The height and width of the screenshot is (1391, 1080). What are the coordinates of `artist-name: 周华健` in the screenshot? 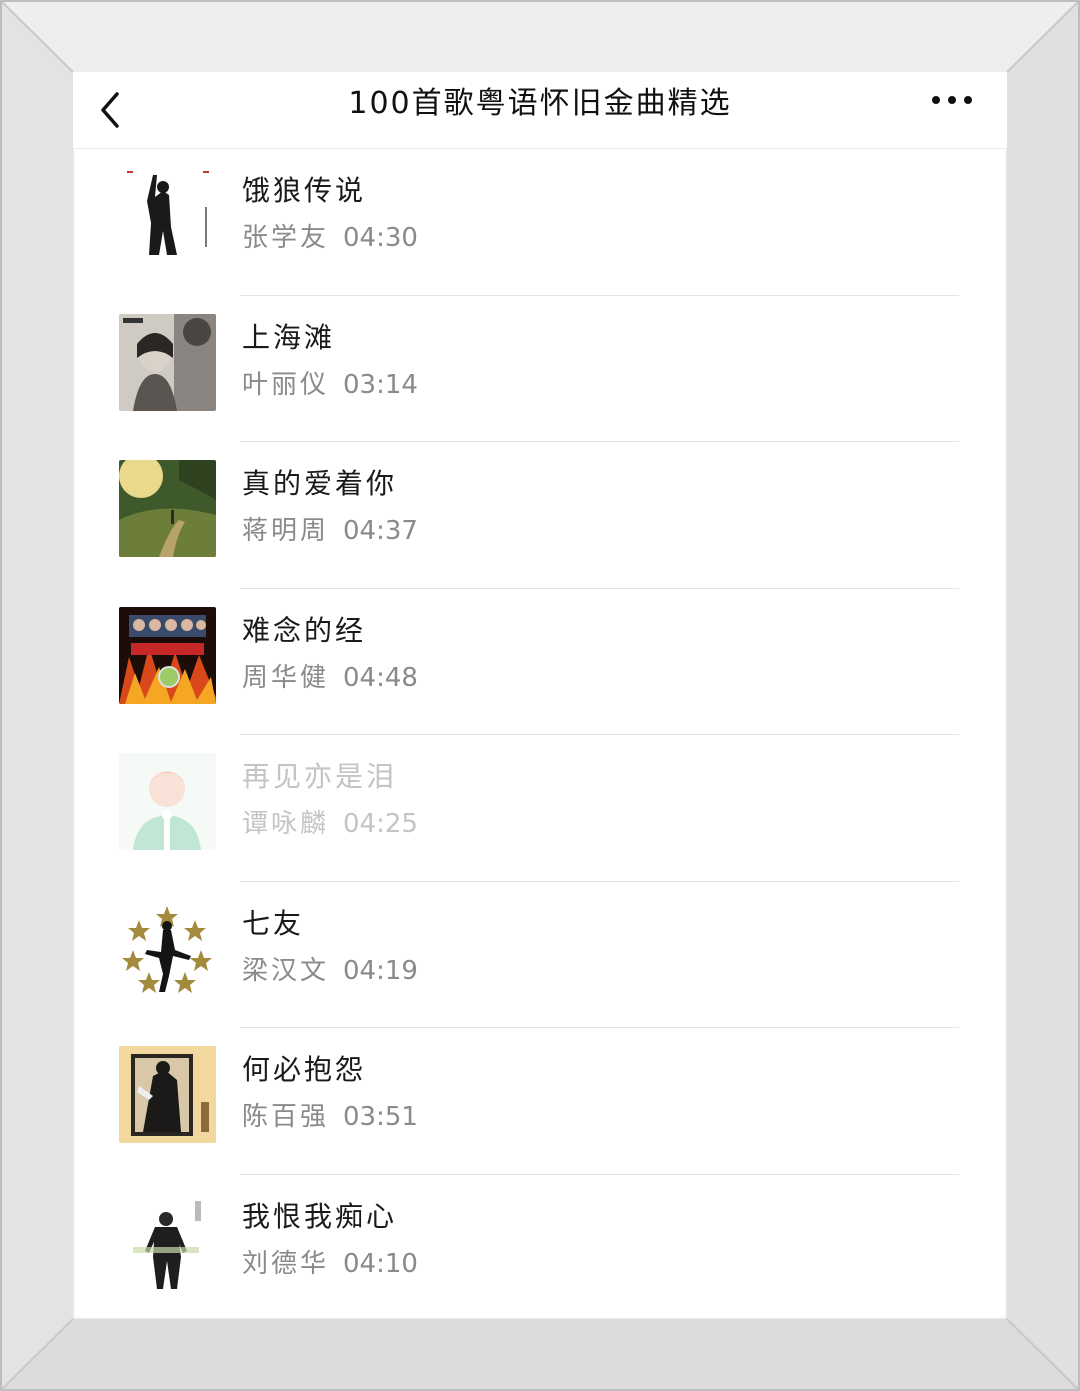 It's located at (286, 677).